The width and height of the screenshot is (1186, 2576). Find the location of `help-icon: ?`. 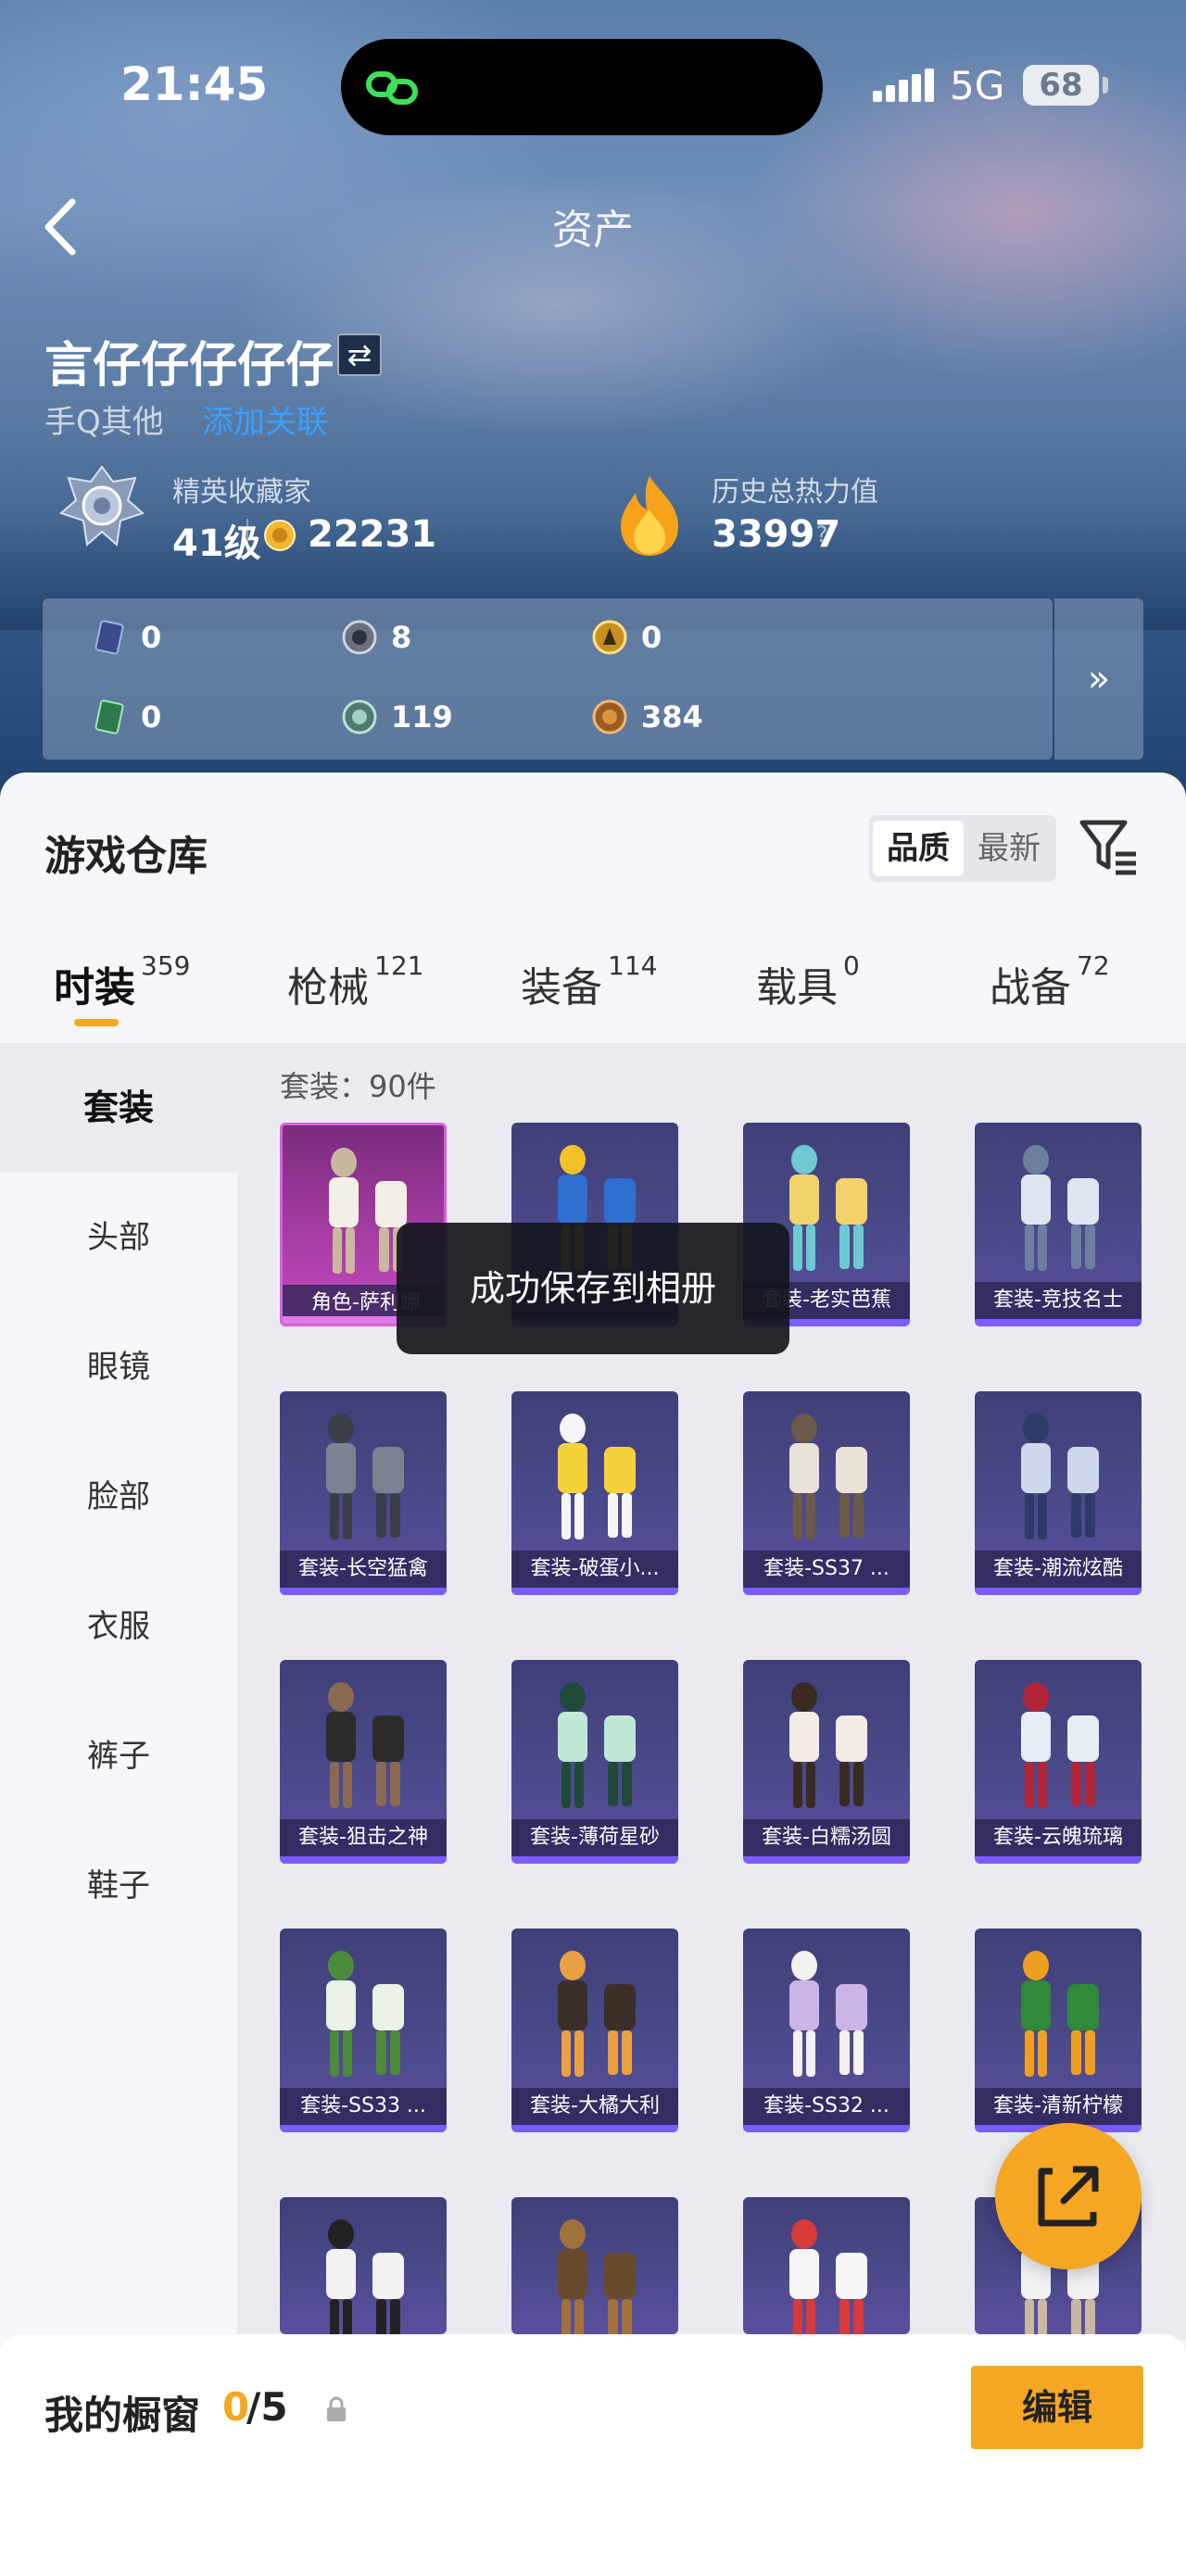

help-icon: ? is located at coordinates (822, 534).